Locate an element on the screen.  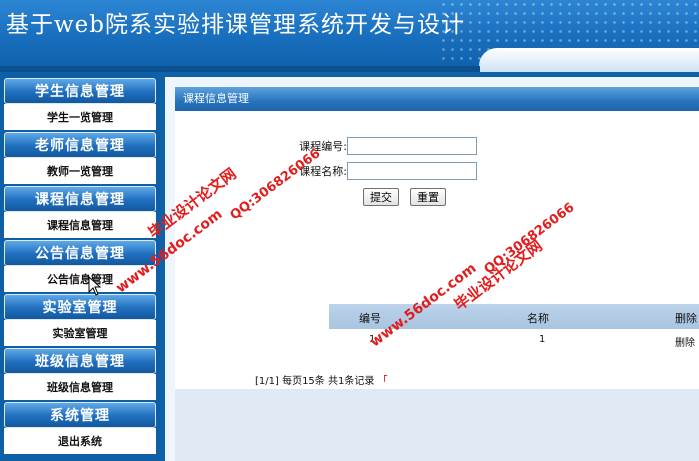
sidebar-item-lab-manage: 实验室管理 is located at coordinates (80, 333).